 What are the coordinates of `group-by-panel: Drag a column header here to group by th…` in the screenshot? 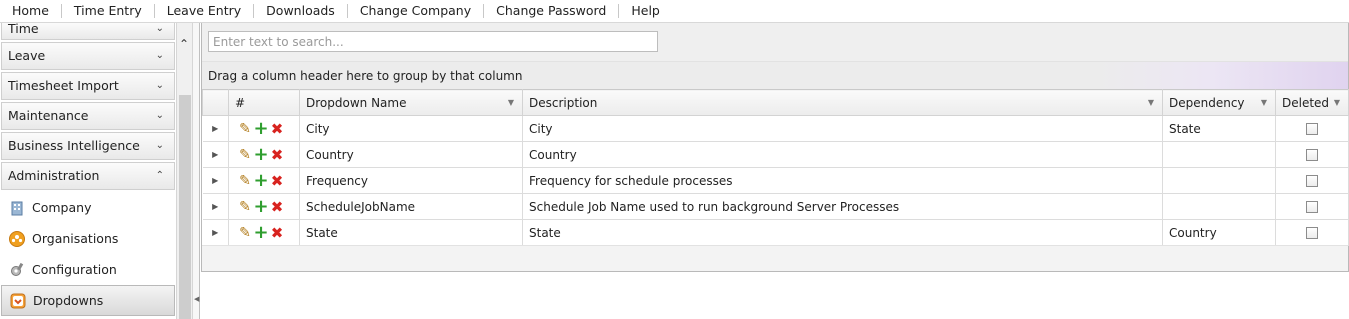 It's located at (775, 75).